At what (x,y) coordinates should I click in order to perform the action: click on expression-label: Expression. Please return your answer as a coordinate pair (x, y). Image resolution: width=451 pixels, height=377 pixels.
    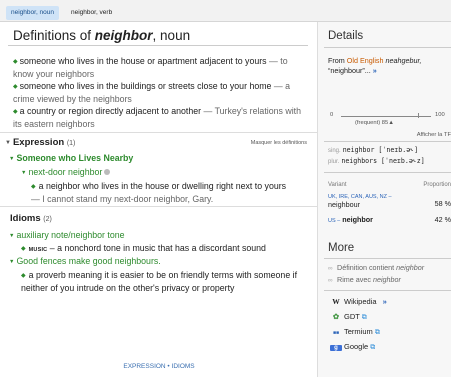
    Looking at the image, I should click on (38, 142).